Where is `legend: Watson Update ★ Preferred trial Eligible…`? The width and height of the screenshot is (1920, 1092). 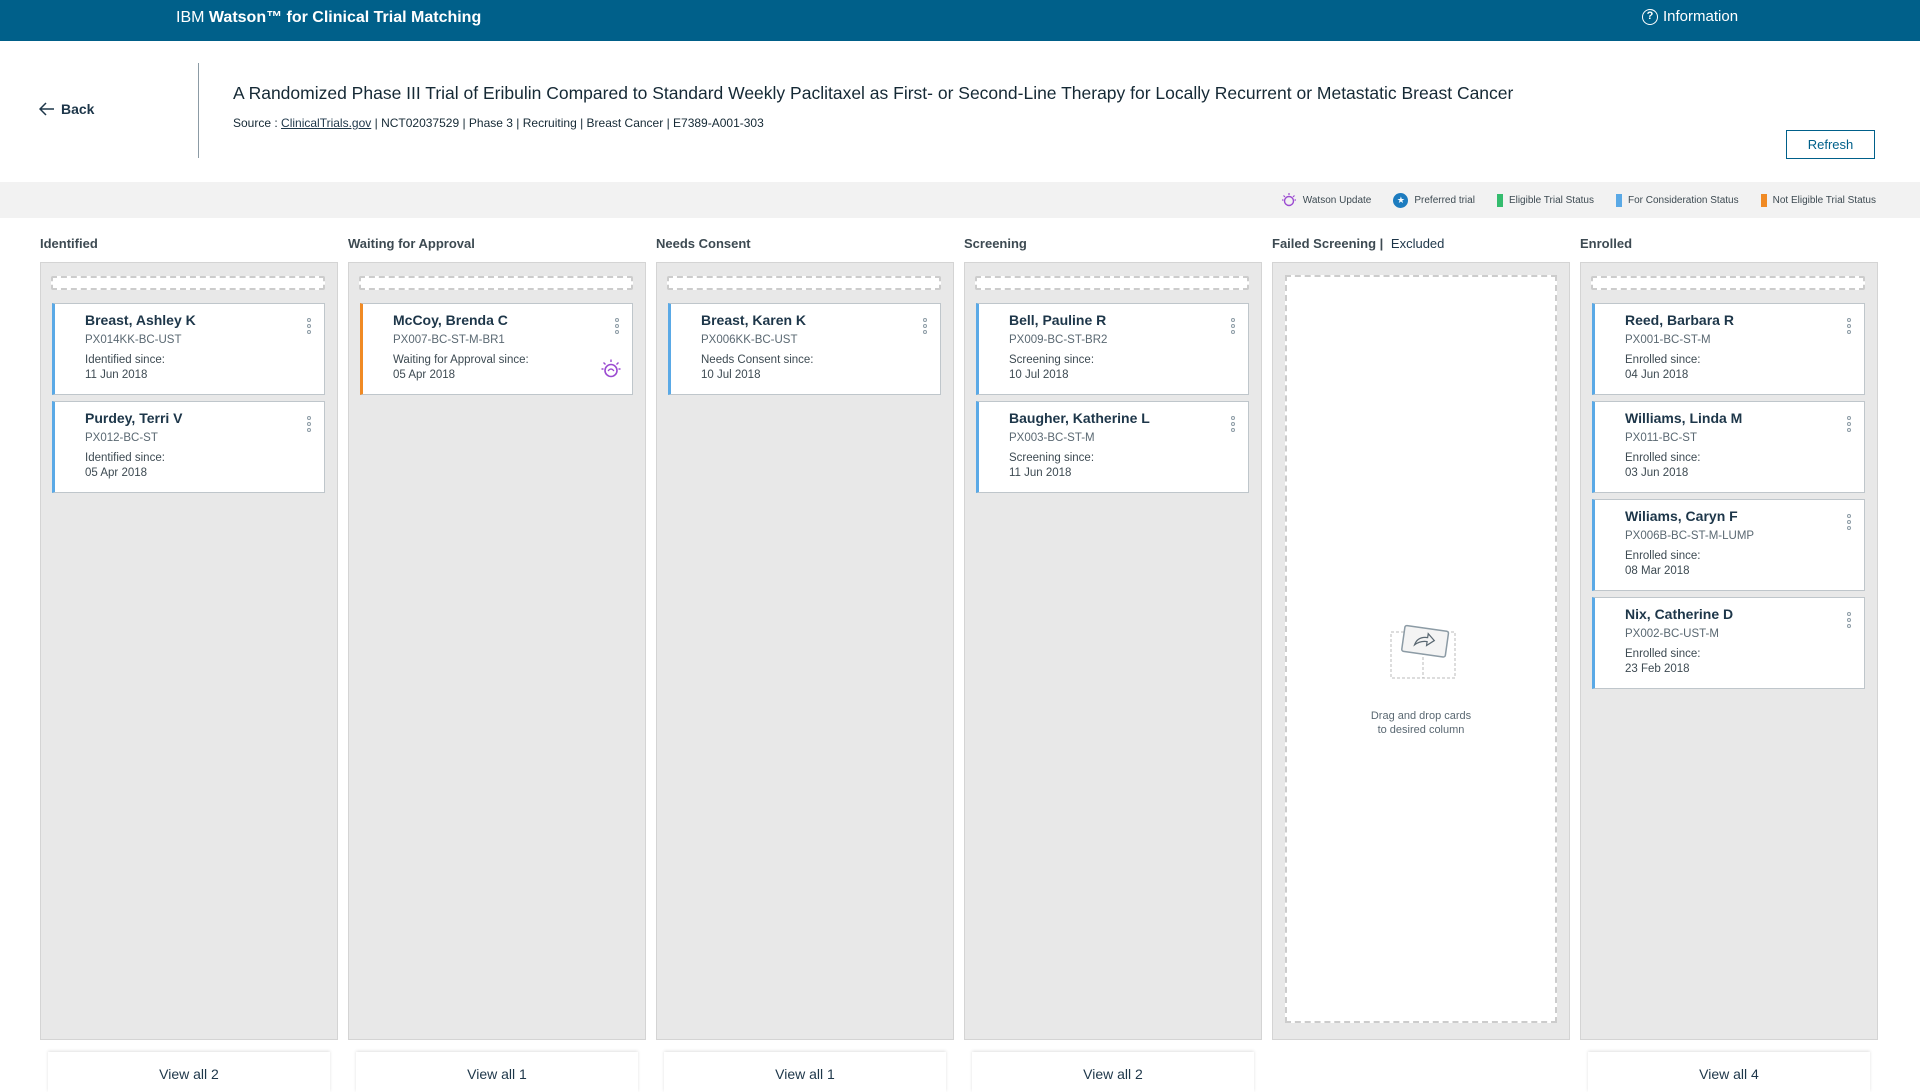 legend: Watson Update ★ Preferred trial Eligible… is located at coordinates (1578, 200).